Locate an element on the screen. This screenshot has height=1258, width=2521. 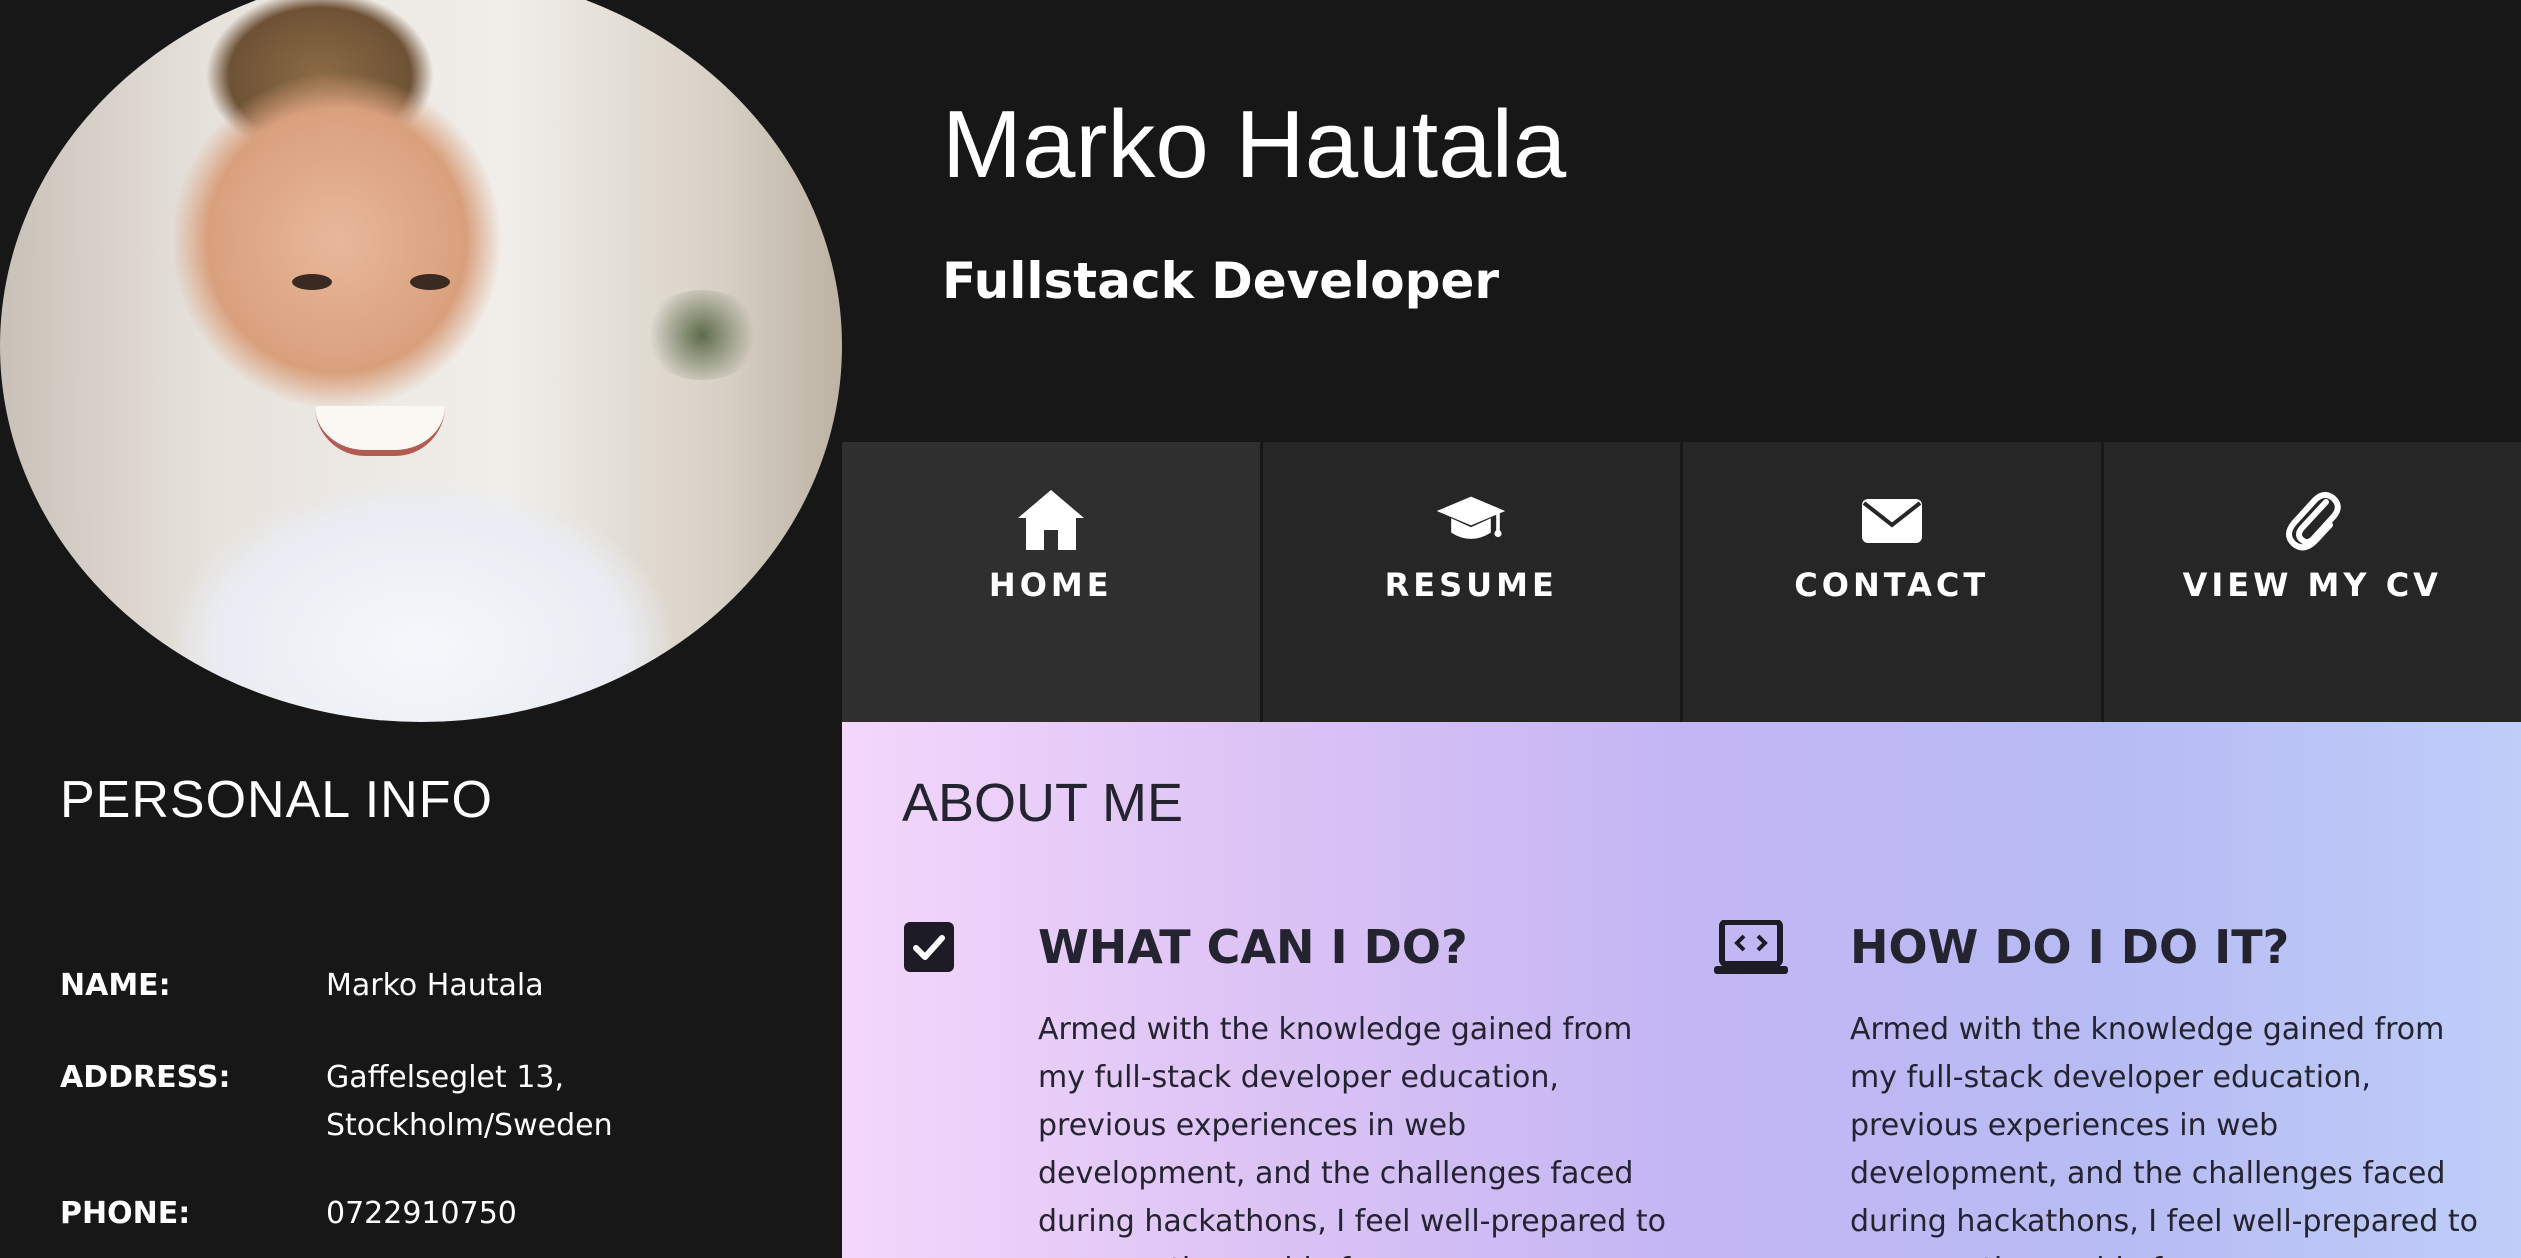
graduation-cap-icon is located at coordinates (1471, 520).